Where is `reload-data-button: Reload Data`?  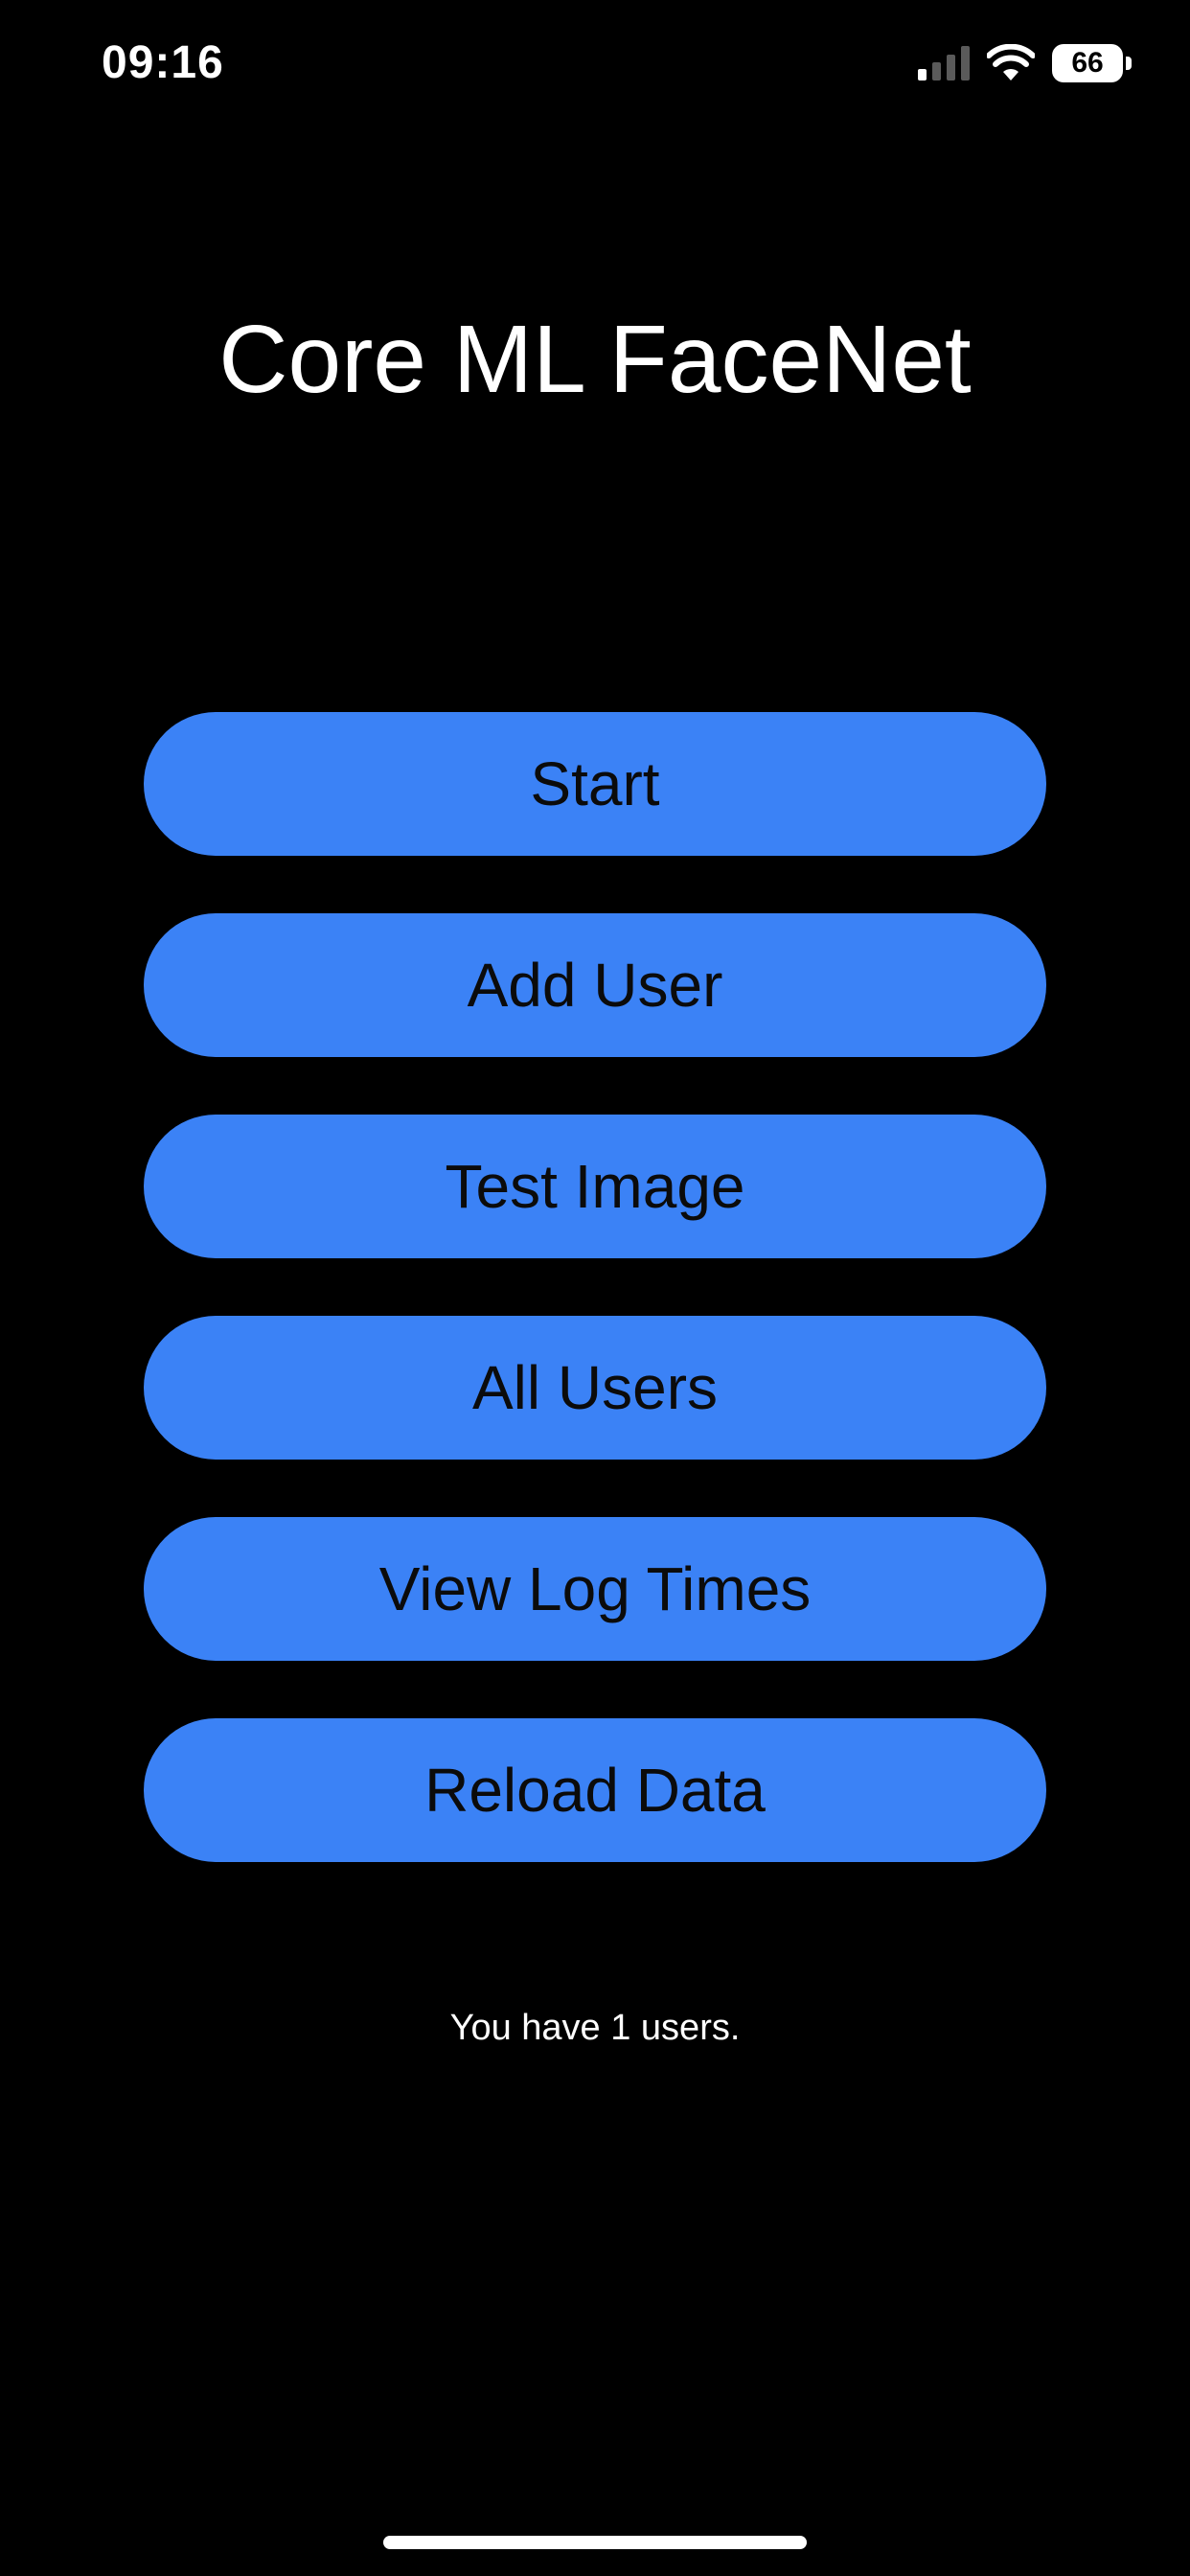 reload-data-button: Reload Data is located at coordinates (595, 1790).